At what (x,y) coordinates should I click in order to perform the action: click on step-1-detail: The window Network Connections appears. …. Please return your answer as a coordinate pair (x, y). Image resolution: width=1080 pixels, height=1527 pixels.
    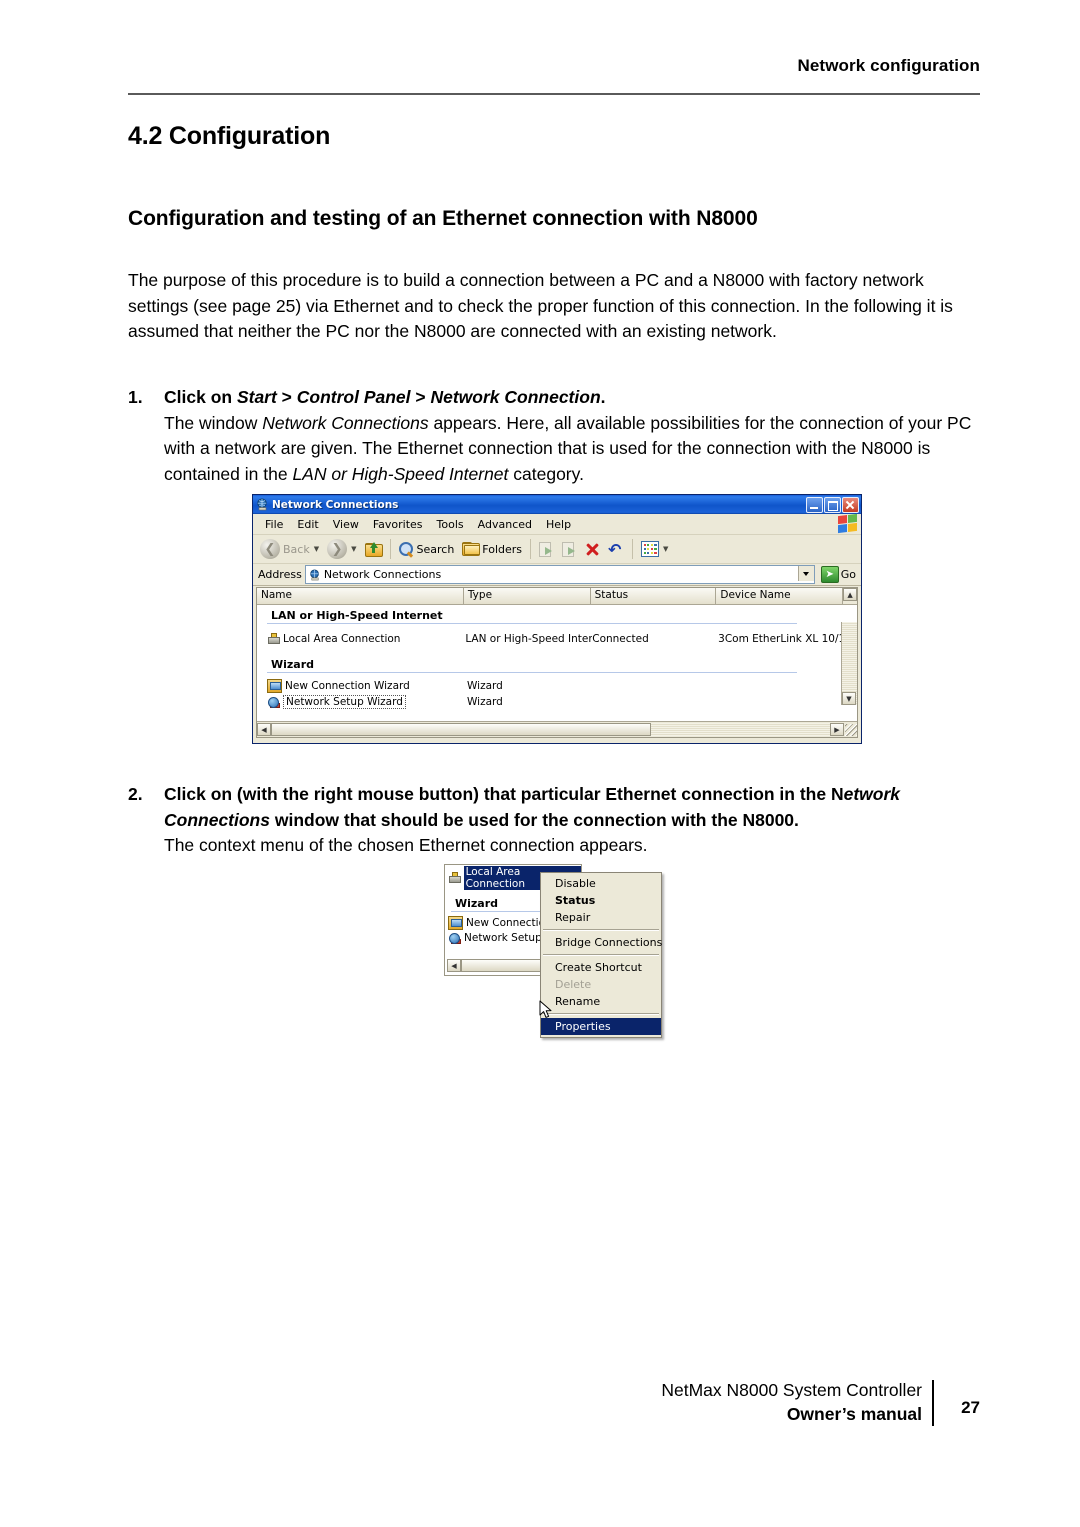
    Looking at the image, I should click on (568, 448).